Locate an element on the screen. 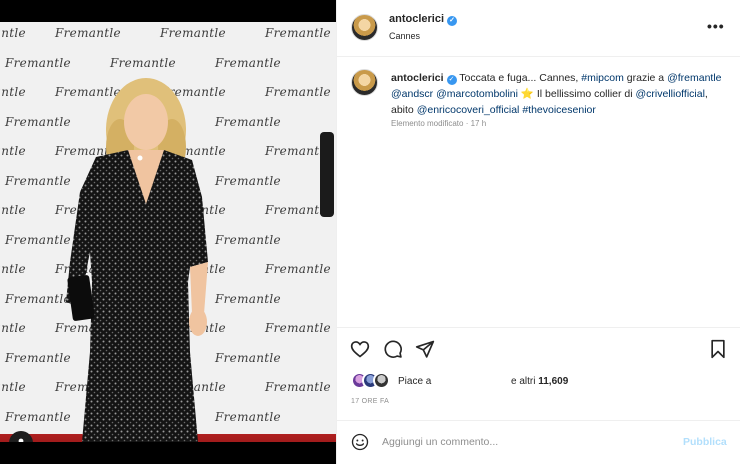 The width and height of the screenshot is (740, 464). caption-username: antoclerici is located at coordinates (417, 78).